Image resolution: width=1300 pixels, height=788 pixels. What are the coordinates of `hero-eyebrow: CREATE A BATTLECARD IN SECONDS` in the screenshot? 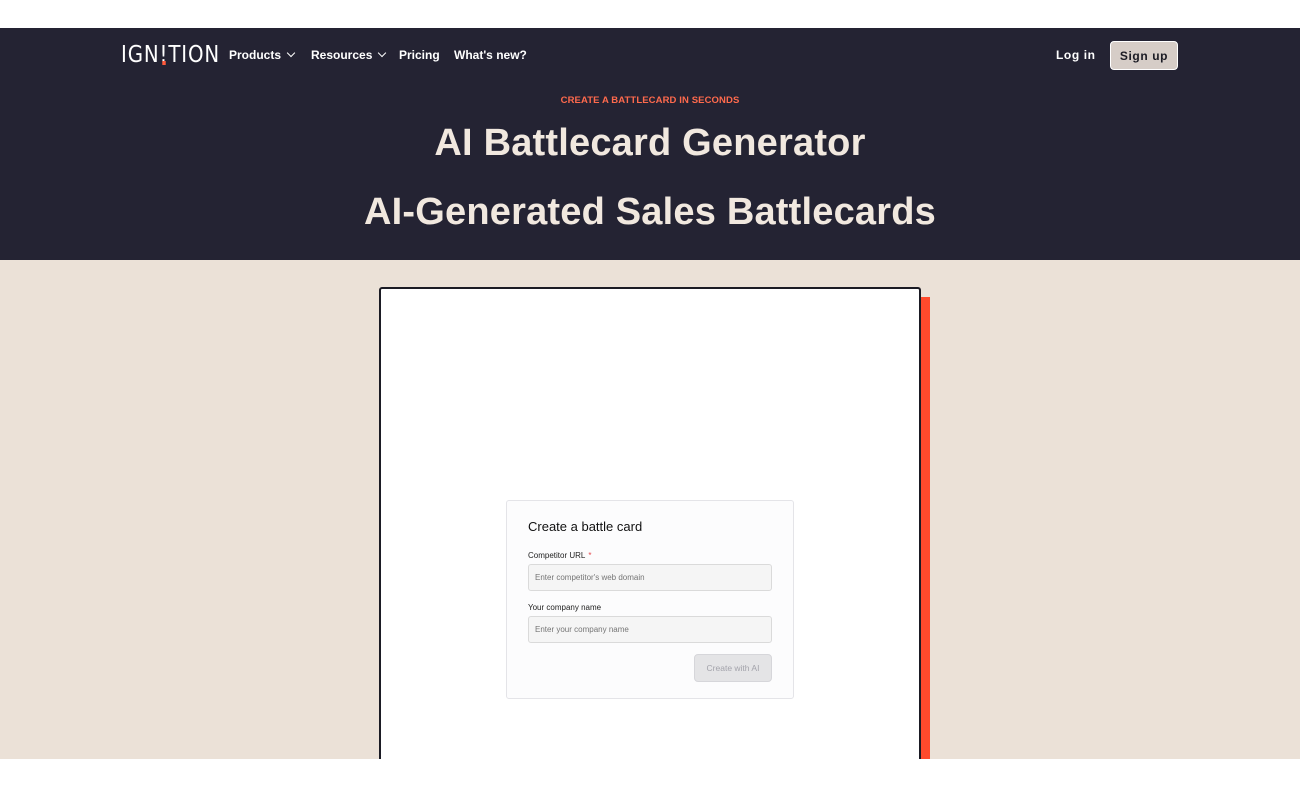 It's located at (650, 100).